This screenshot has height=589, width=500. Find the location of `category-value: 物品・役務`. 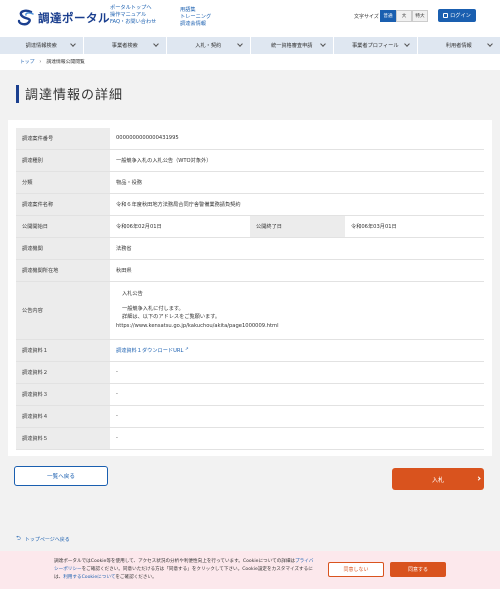

category-value: 物品・役務 is located at coordinates (297, 182).